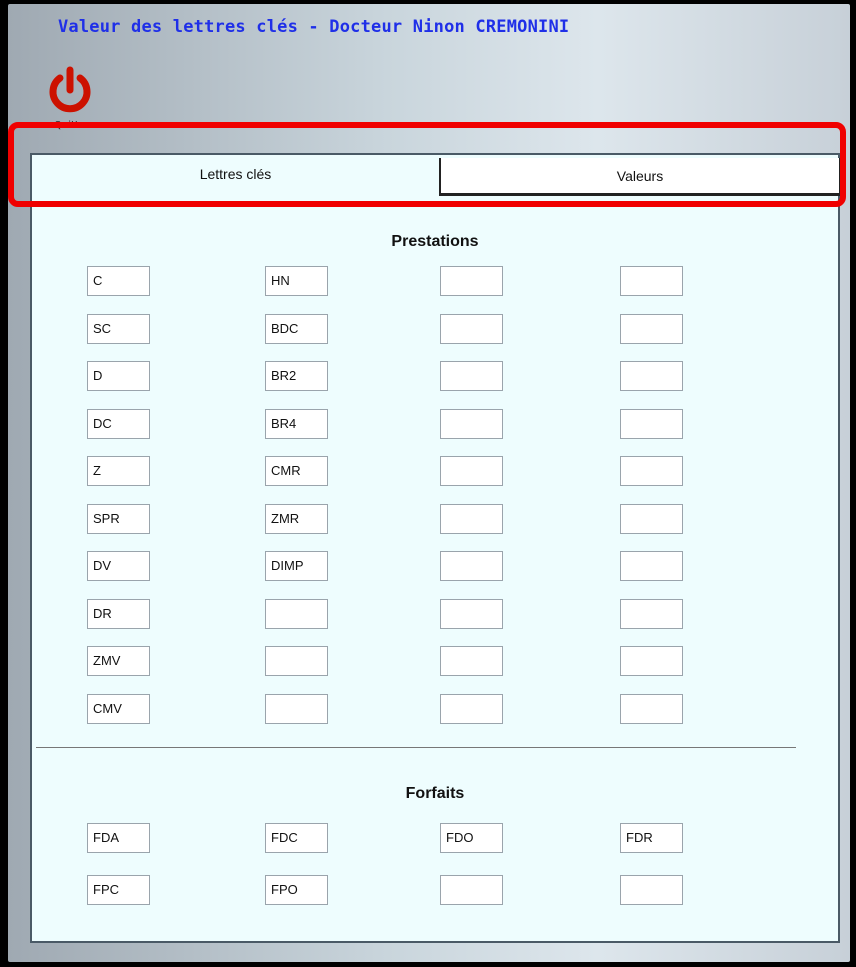  Describe the element at coordinates (70, 89) in the screenshot. I see `power-icon` at that location.